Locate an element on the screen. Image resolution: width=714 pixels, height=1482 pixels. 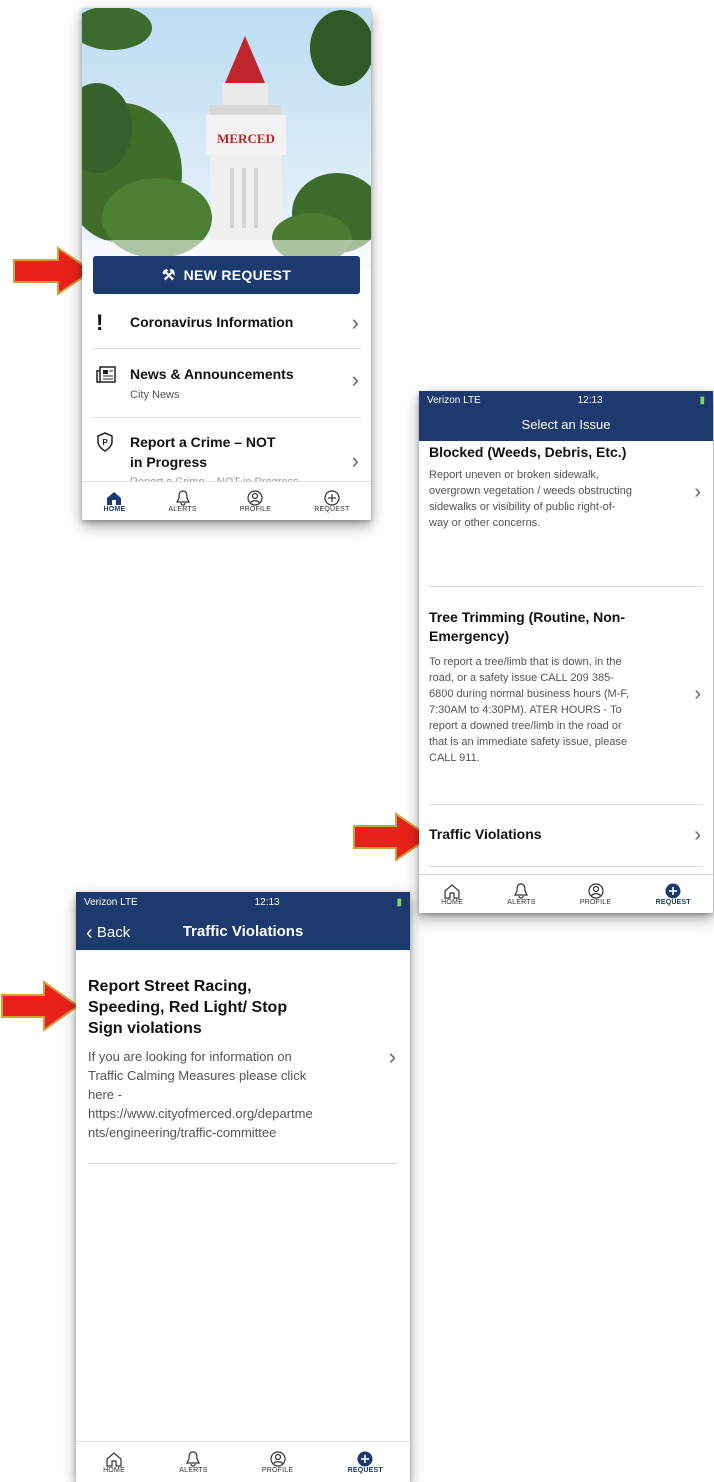
menu-item-news-announcements: News & Announcements City News › is located at coordinates (226, 383).